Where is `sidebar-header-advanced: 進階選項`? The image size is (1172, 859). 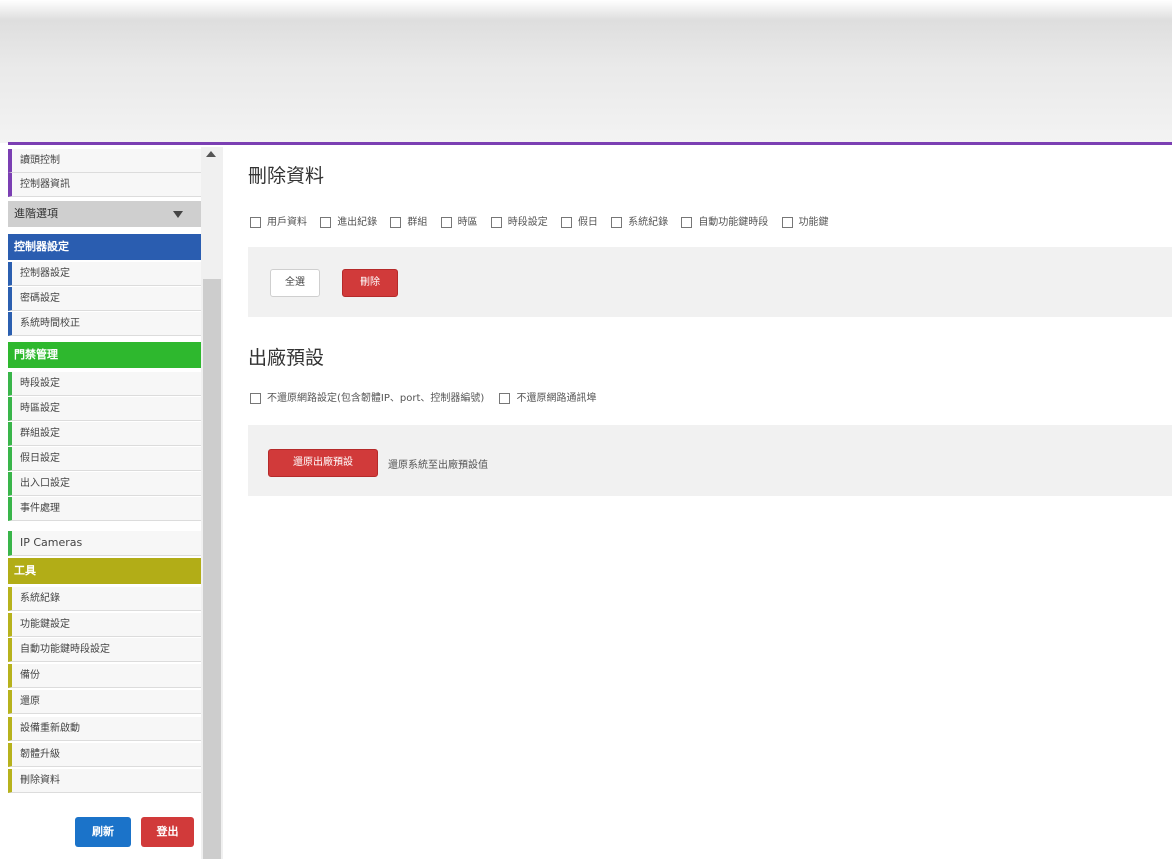 sidebar-header-advanced: 進階選項 is located at coordinates (104, 214).